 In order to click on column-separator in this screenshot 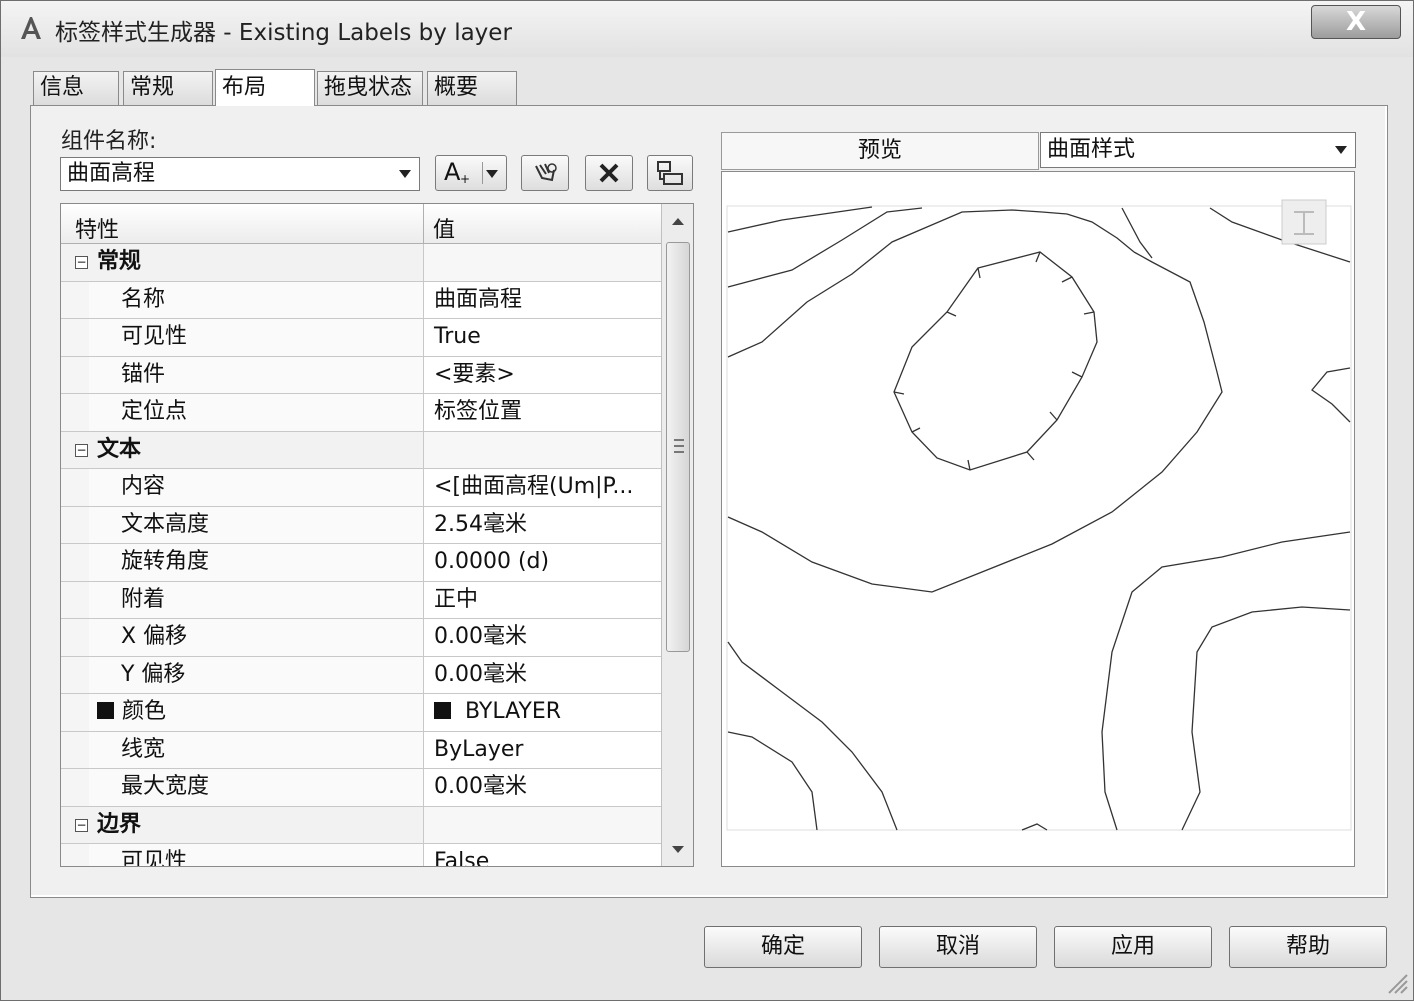, I will do `click(423, 224)`.